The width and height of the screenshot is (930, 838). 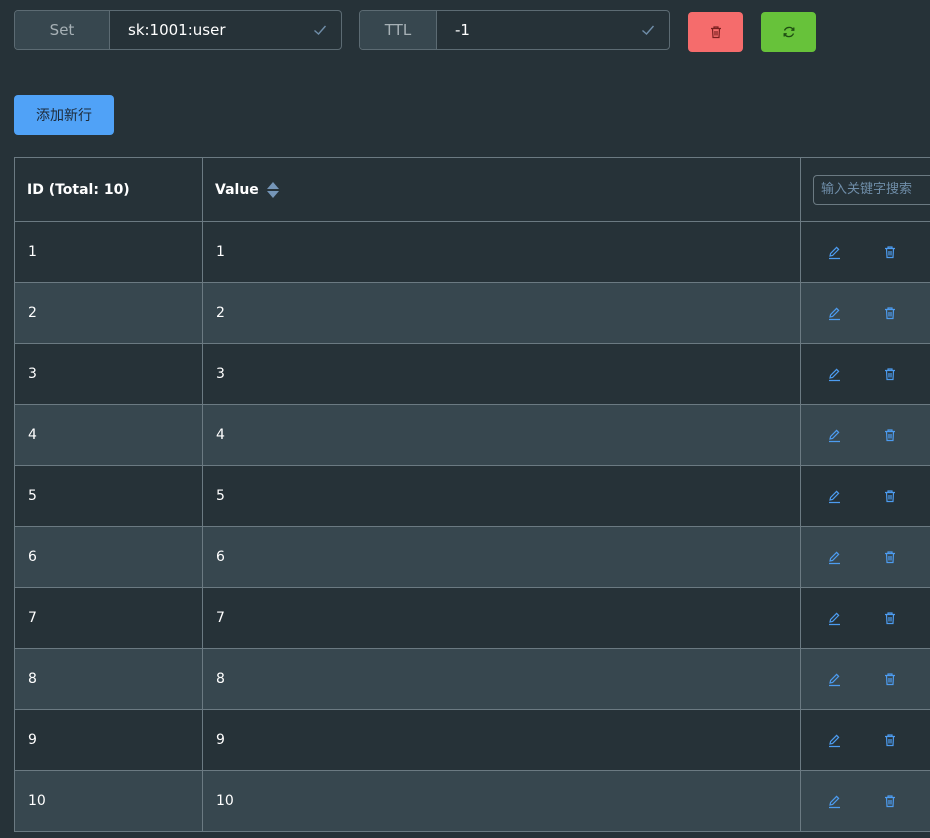 I want to click on table-row: 66, so click(x=472, y=557).